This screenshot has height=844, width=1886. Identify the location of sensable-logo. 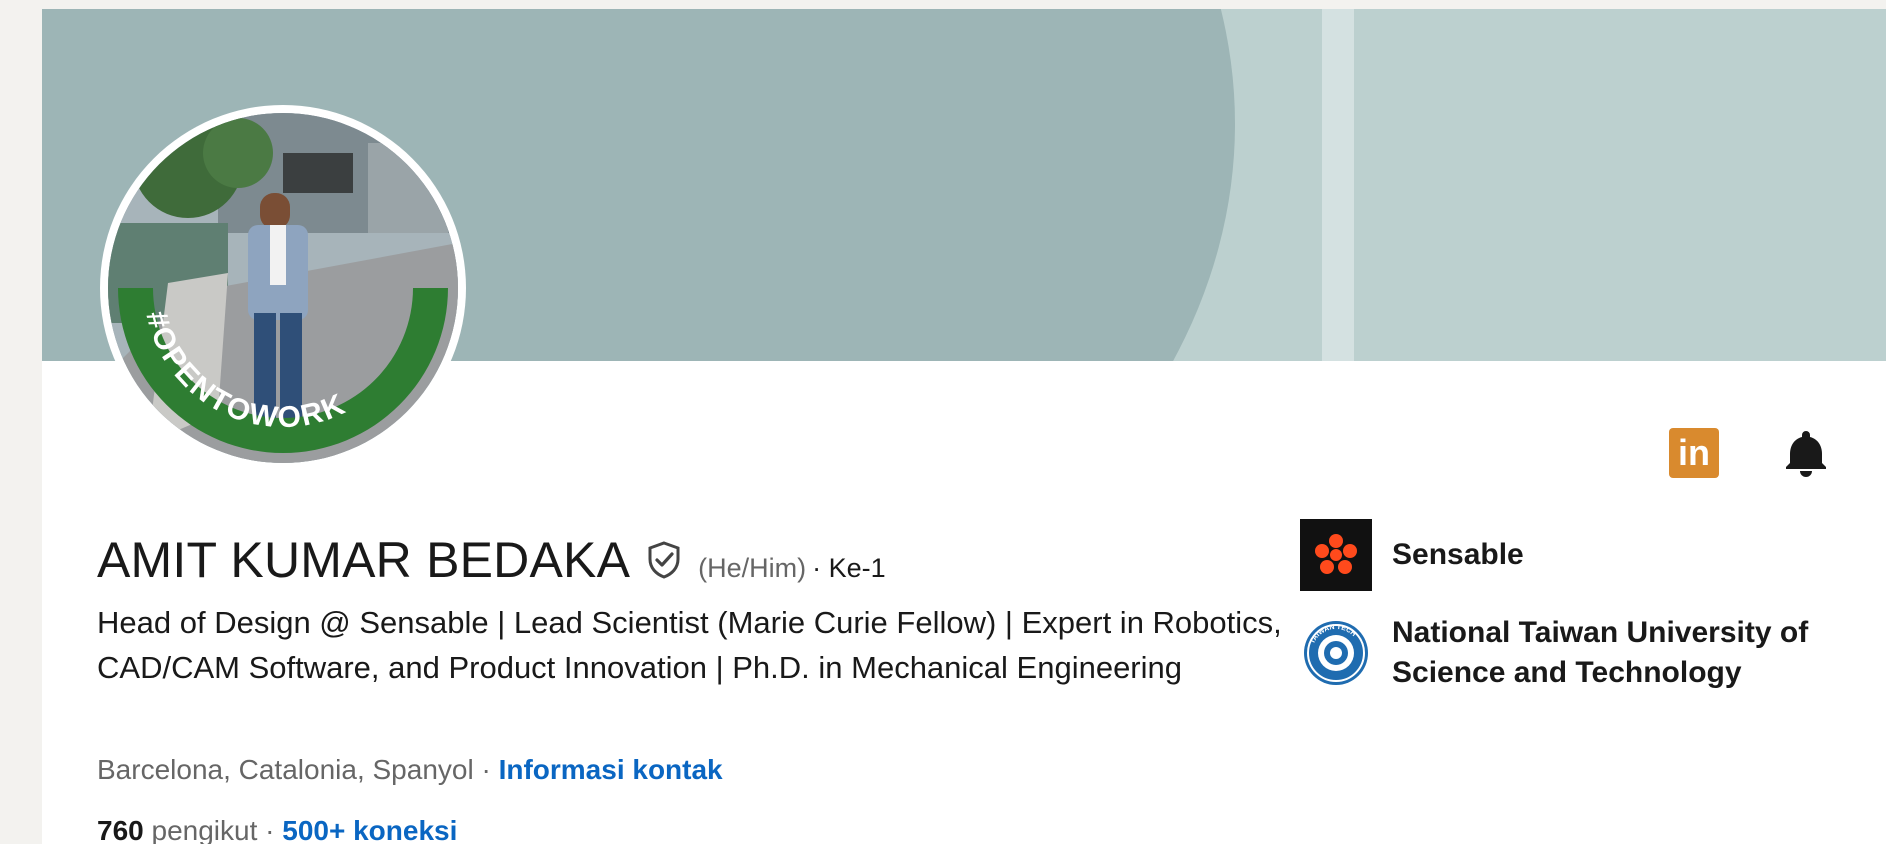
(1336, 555).